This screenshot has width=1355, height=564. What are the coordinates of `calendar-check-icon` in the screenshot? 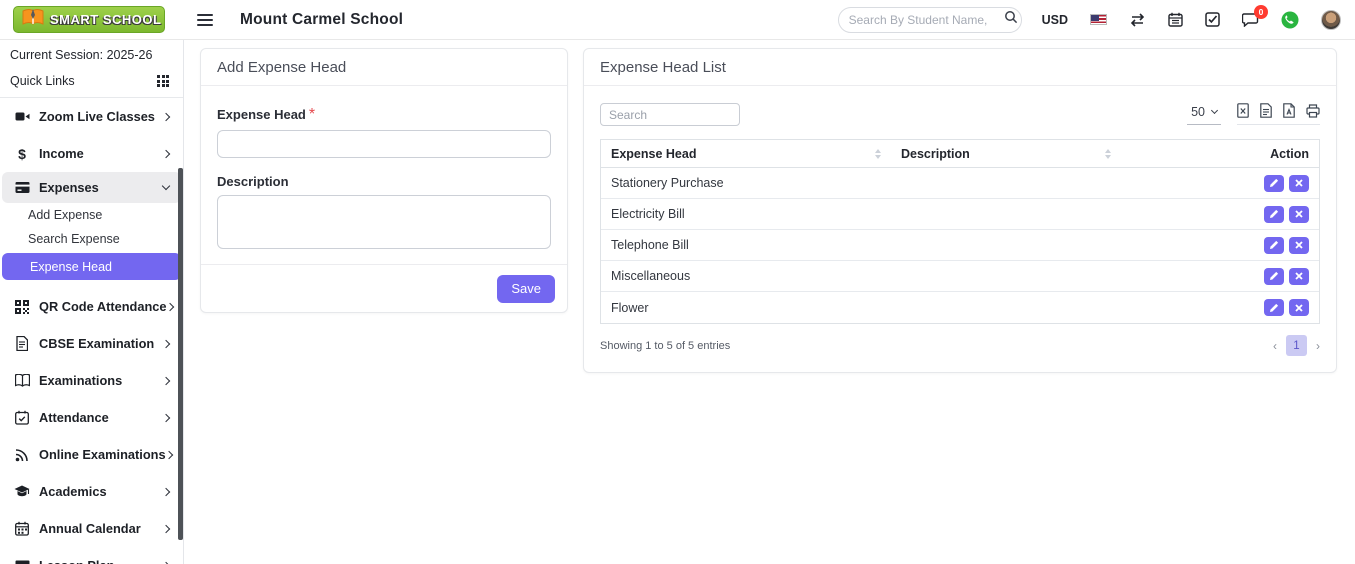 It's located at (22, 417).